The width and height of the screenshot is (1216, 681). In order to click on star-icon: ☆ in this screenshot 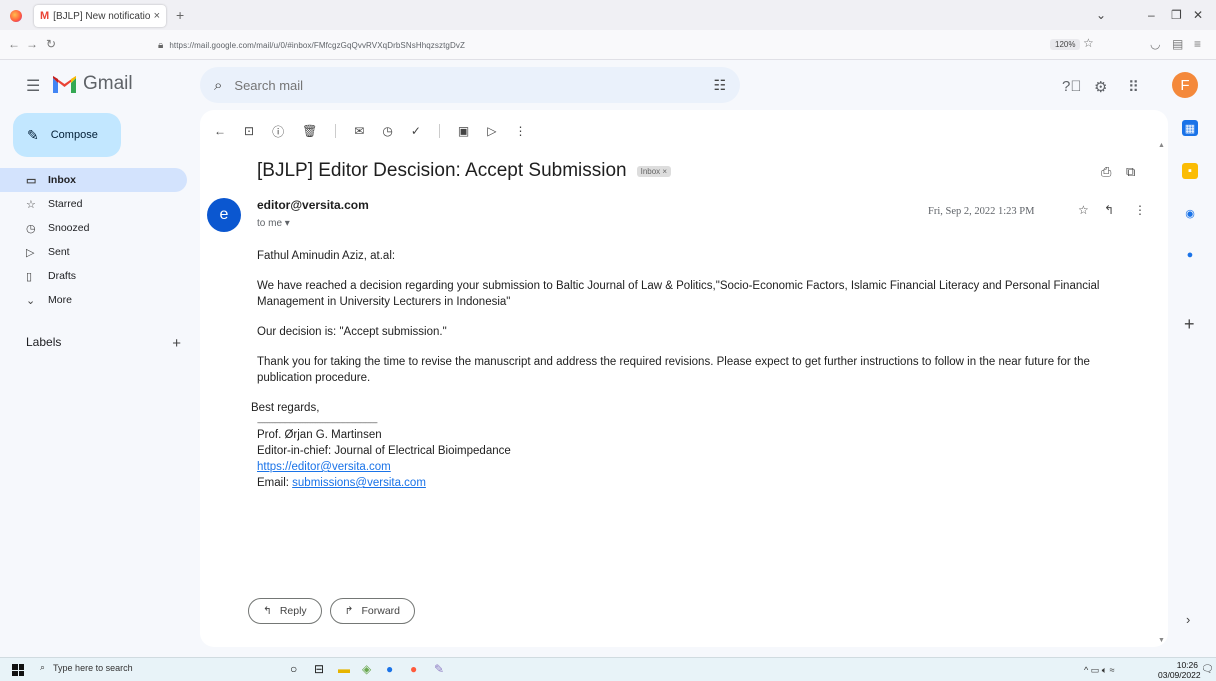, I will do `click(31, 204)`.